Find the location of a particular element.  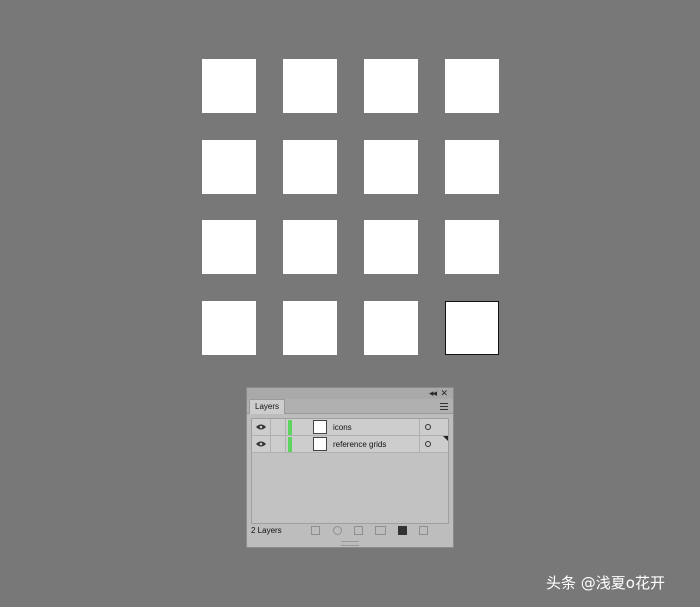

close-icon: ✕ is located at coordinates (444, 393).